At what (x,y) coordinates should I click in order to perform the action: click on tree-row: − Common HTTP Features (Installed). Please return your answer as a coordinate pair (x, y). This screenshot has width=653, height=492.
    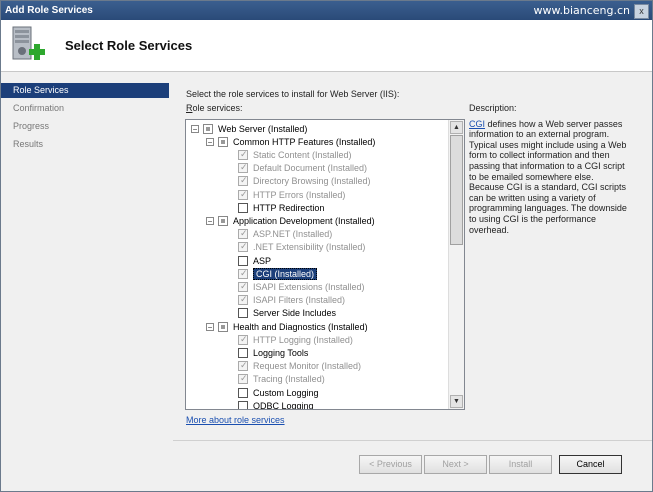
    Looking at the image, I should click on (290, 141).